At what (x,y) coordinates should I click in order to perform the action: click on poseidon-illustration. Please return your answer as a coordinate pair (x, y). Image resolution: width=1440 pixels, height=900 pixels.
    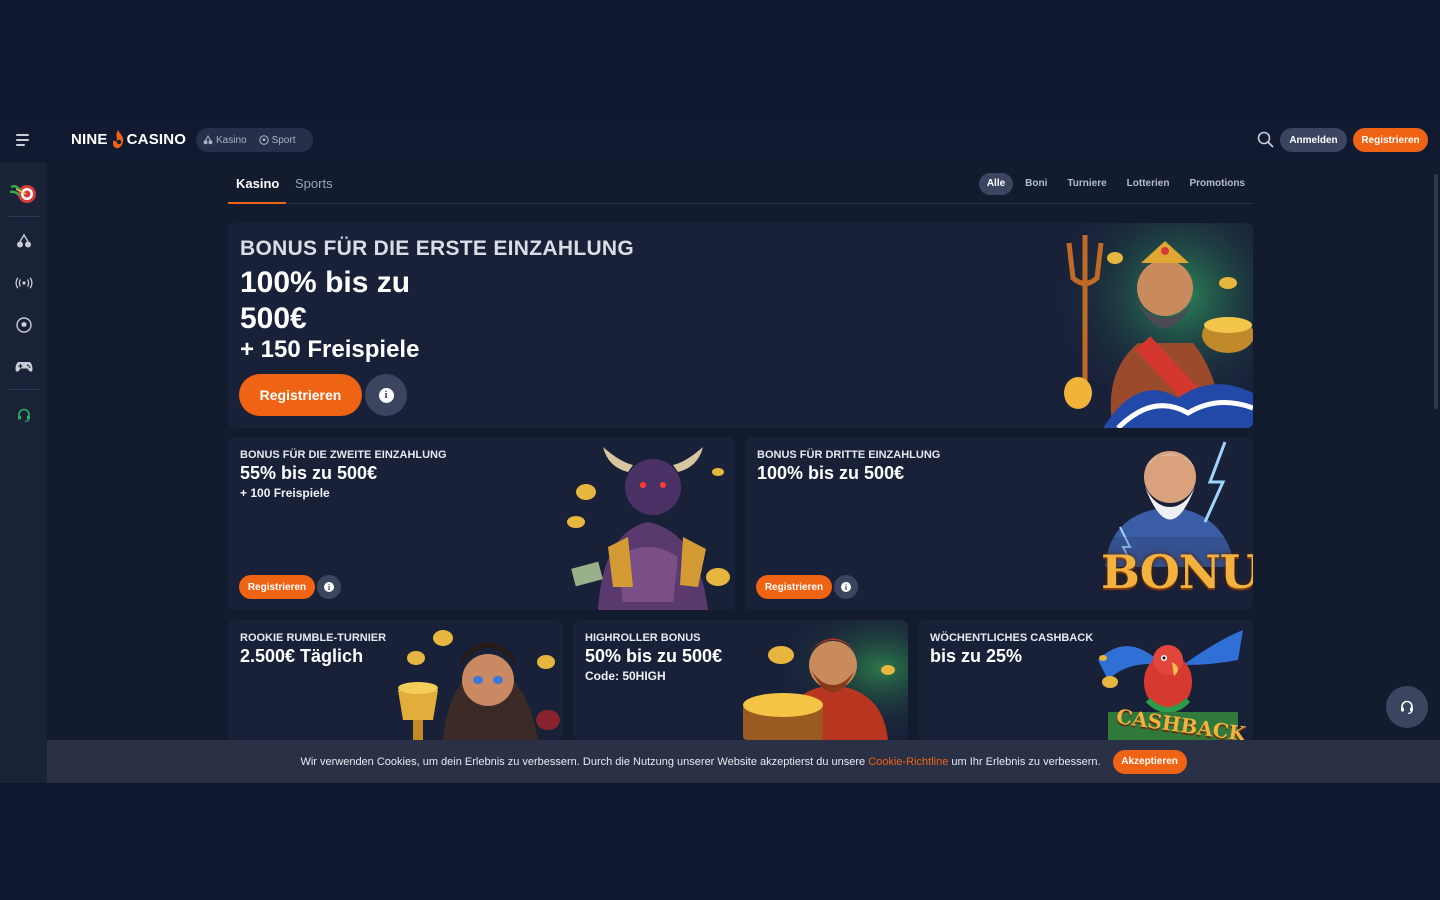
    Looking at the image, I should click on (1148, 325).